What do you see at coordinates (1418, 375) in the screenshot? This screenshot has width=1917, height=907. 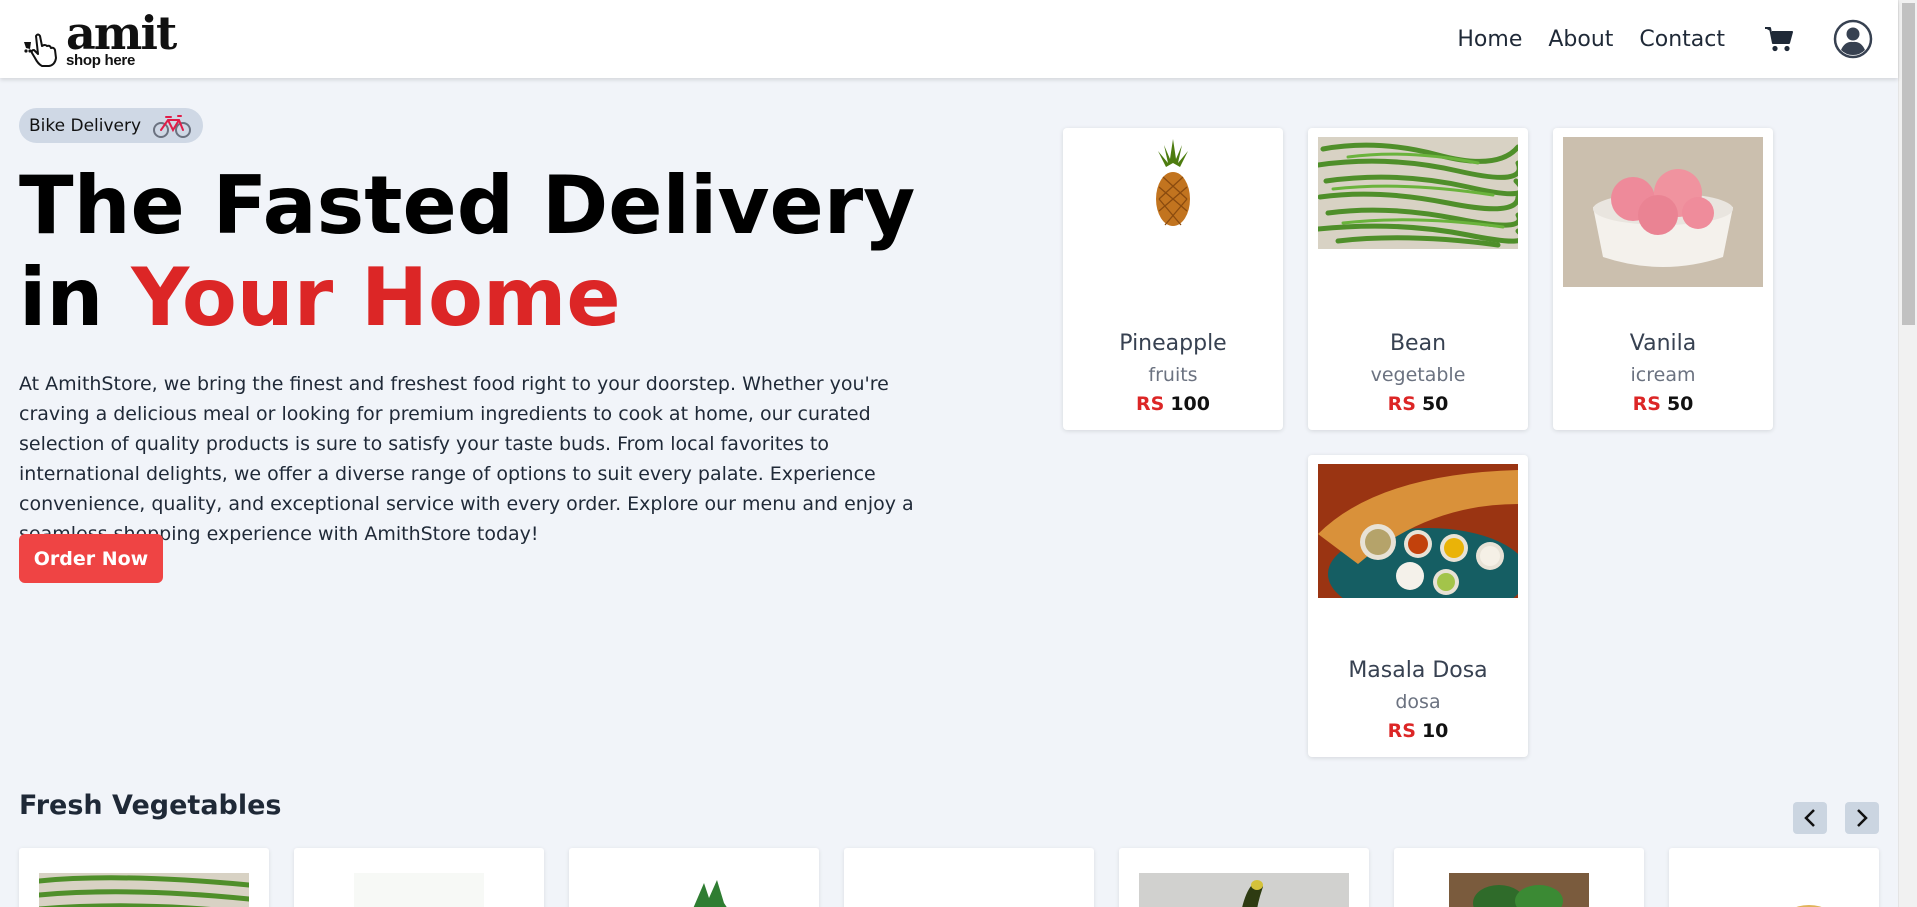 I see `product-category: vegetable` at bounding box center [1418, 375].